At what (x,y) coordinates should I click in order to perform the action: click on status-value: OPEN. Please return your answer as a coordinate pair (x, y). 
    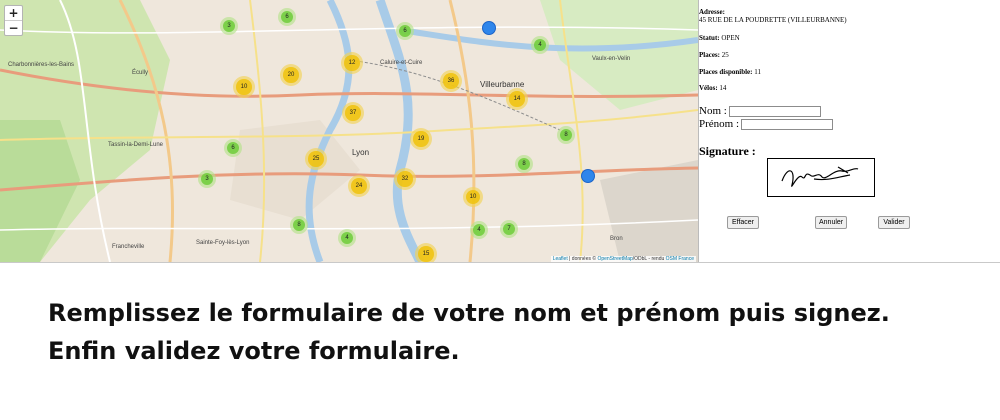
    Looking at the image, I should click on (730, 38).